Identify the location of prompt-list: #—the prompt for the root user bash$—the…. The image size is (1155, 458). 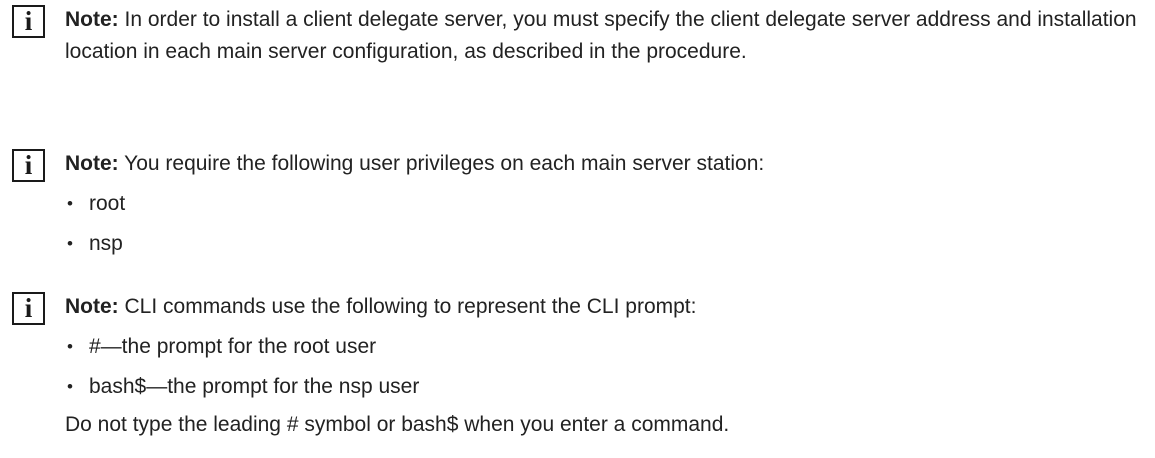
(603, 367).